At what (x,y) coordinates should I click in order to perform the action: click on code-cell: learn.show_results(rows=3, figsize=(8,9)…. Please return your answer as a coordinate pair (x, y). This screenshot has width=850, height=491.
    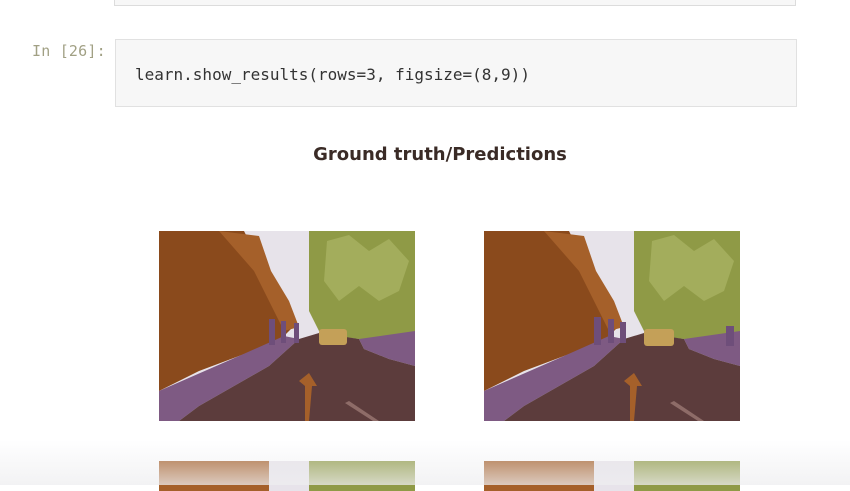
    Looking at the image, I should click on (456, 73).